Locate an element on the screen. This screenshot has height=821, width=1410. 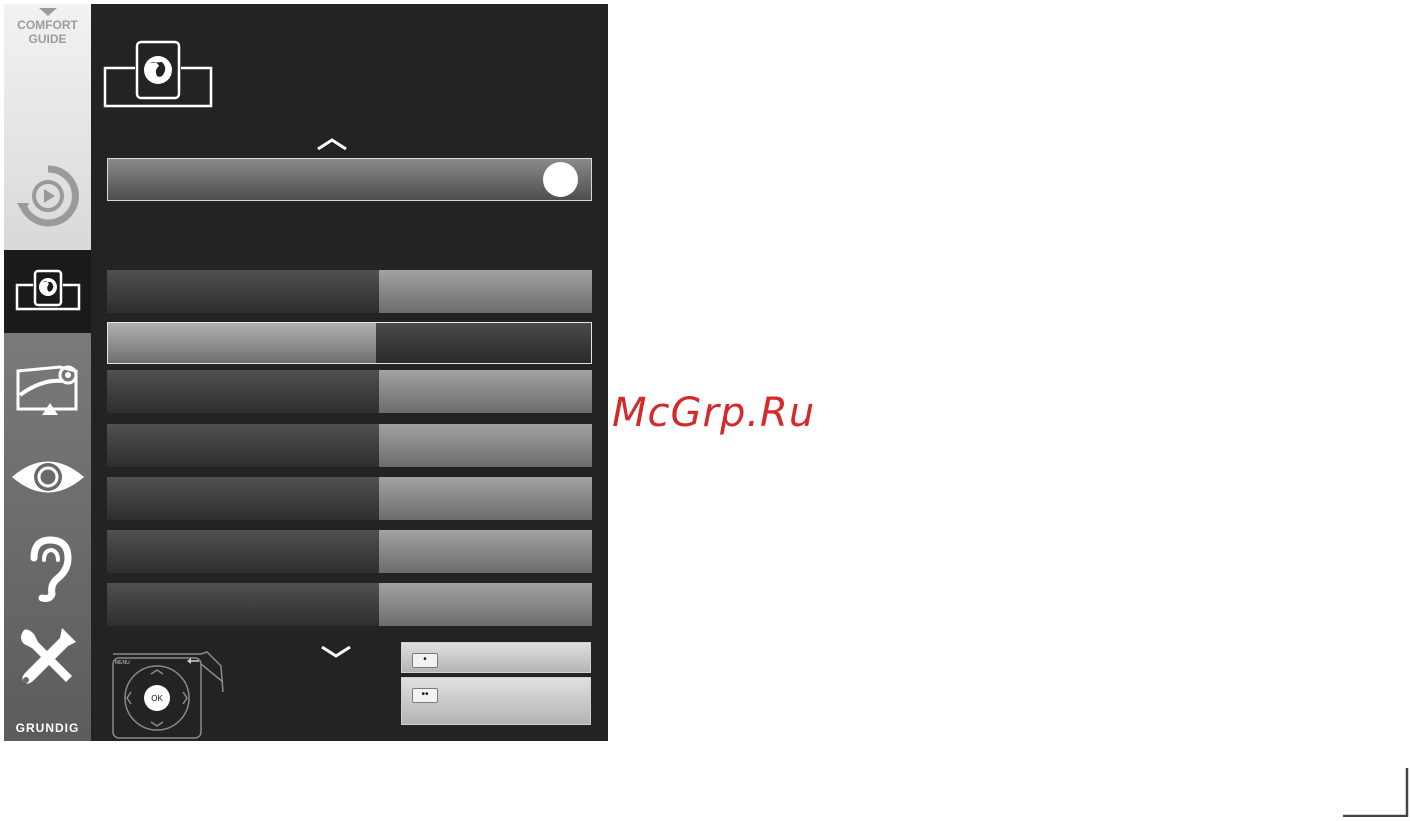
comfort-guide-line1: COMFORT is located at coordinates (47, 25).